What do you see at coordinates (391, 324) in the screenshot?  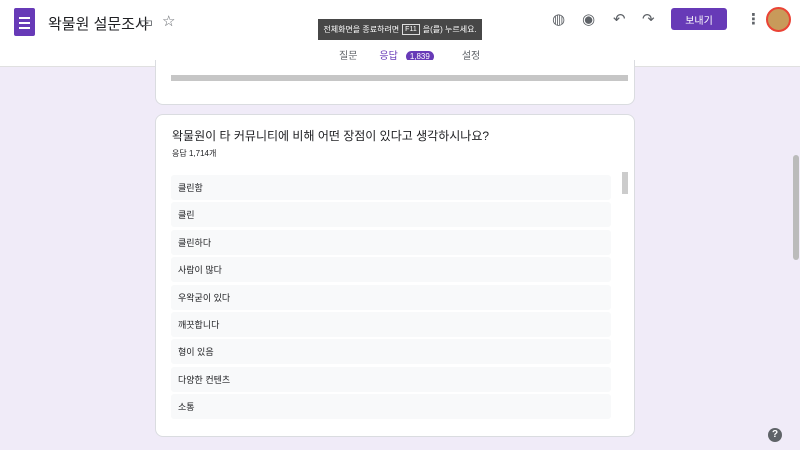 I see `list-item: 깨끗합니다` at bounding box center [391, 324].